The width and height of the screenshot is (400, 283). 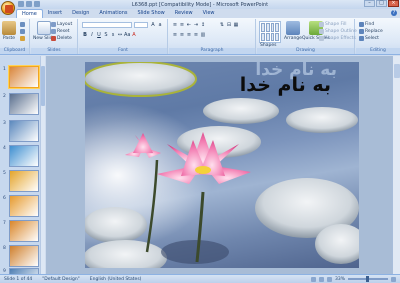 I want to click on tab-design: Design, so click(x=80, y=13).